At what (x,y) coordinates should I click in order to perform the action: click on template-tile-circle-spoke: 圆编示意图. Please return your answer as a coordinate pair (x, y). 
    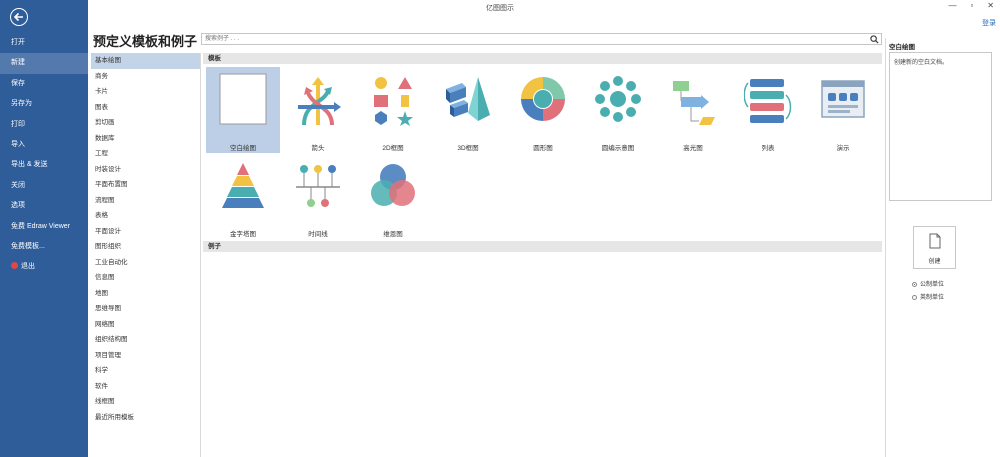
    Looking at the image, I should click on (618, 110).